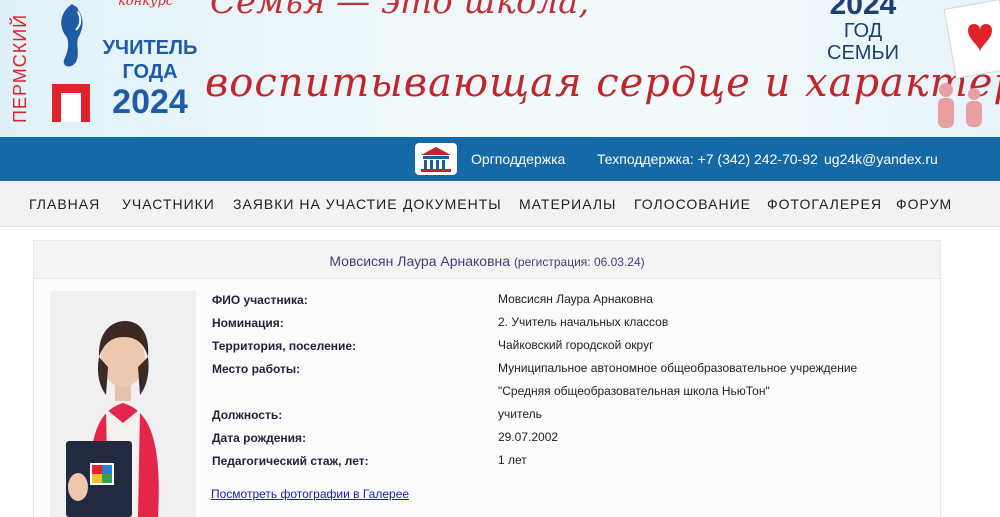  I want to click on logo-script-text: конкурс, so click(146, 4).